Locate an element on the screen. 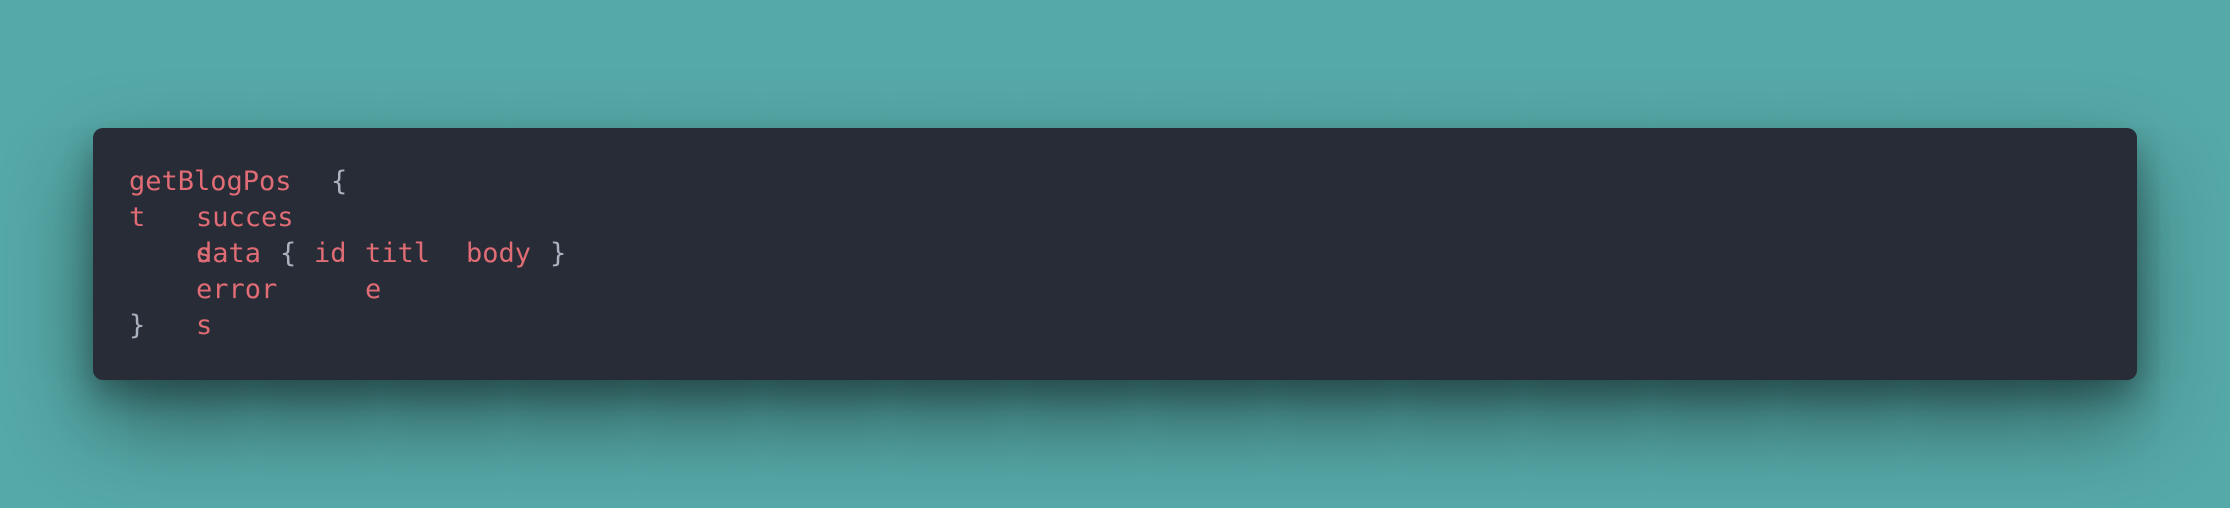 The width and height of the screenshot is (2230, 508). success-field: succes is located at coordinates (245, 217).